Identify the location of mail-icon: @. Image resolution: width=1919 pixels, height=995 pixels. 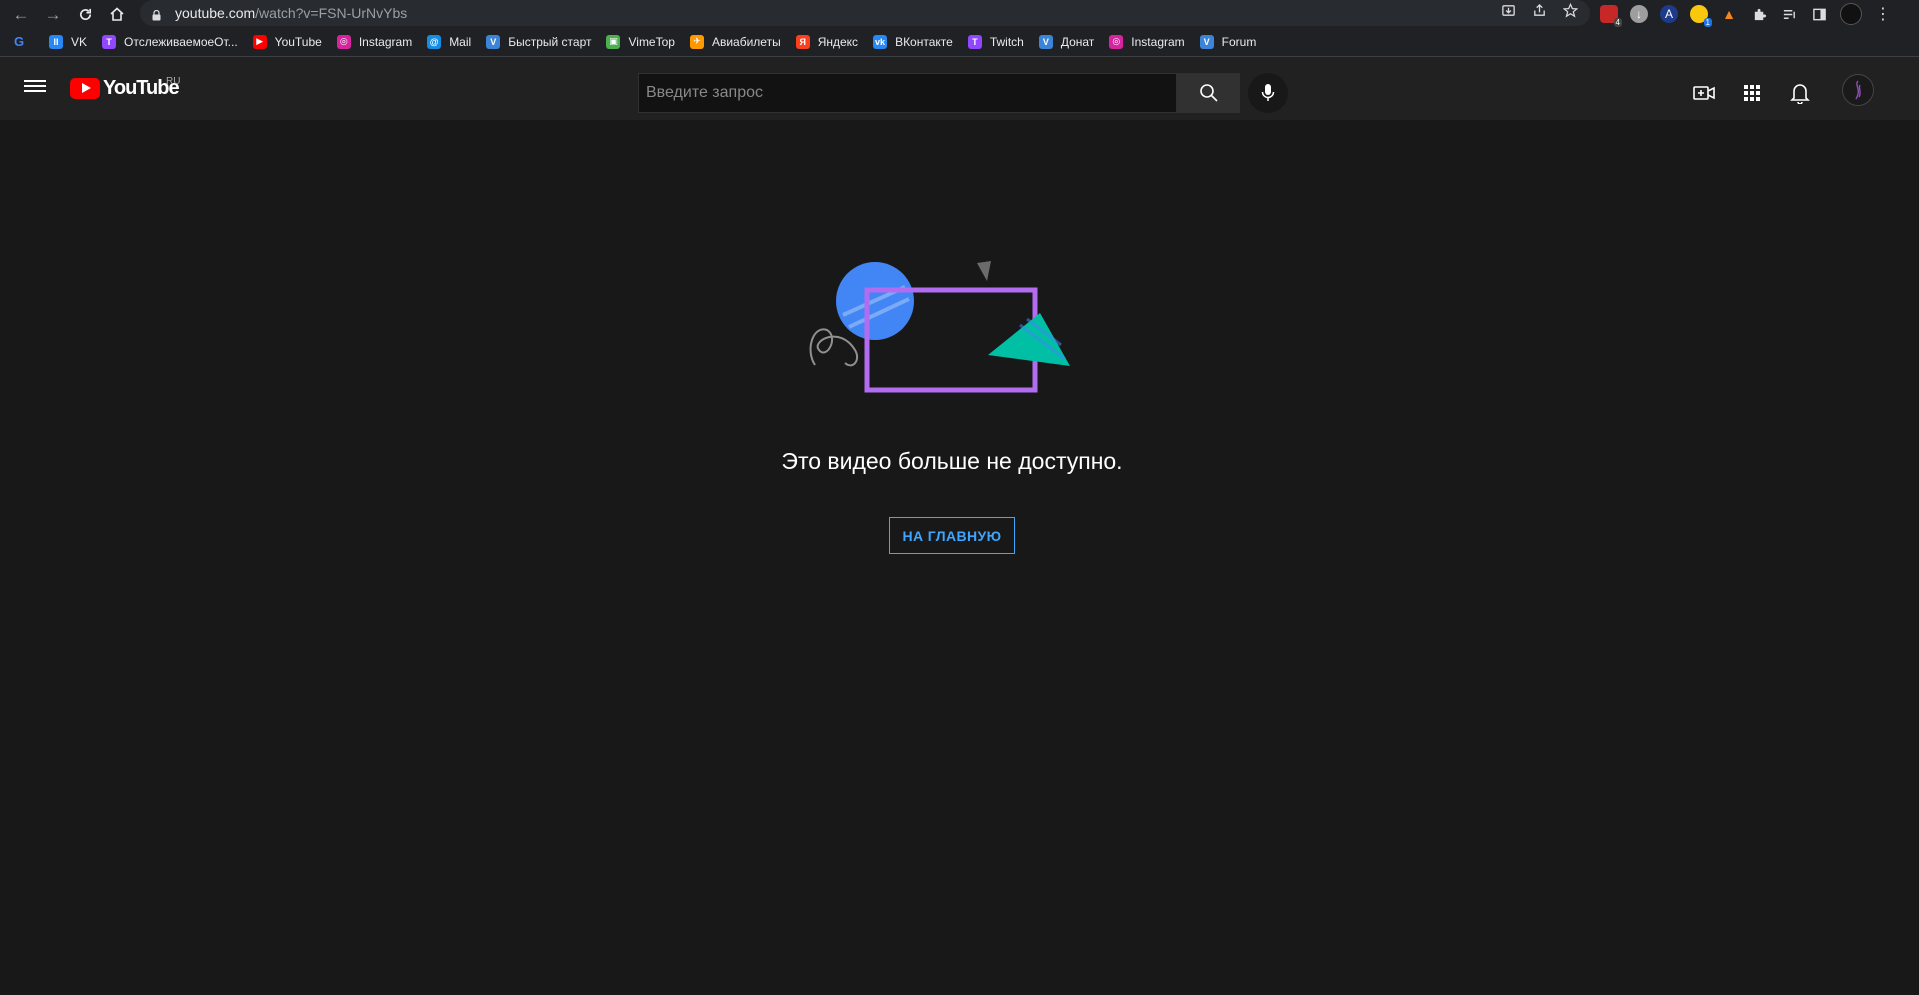
(434, 41).